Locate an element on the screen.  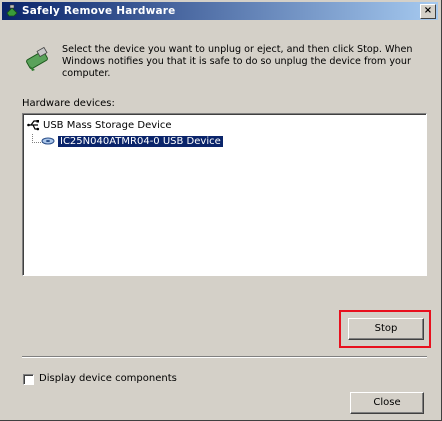
hardware-devices-label: Hardware devices: is located at coordinates (68, 103).